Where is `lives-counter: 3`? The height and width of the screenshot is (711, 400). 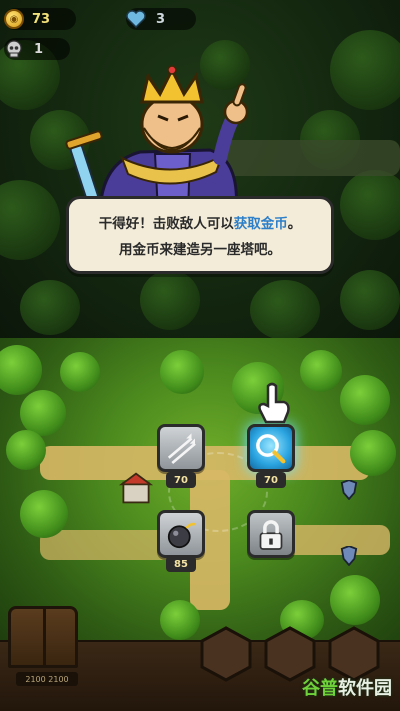 lives-counter: 3 is located at coordinates (161, 19).